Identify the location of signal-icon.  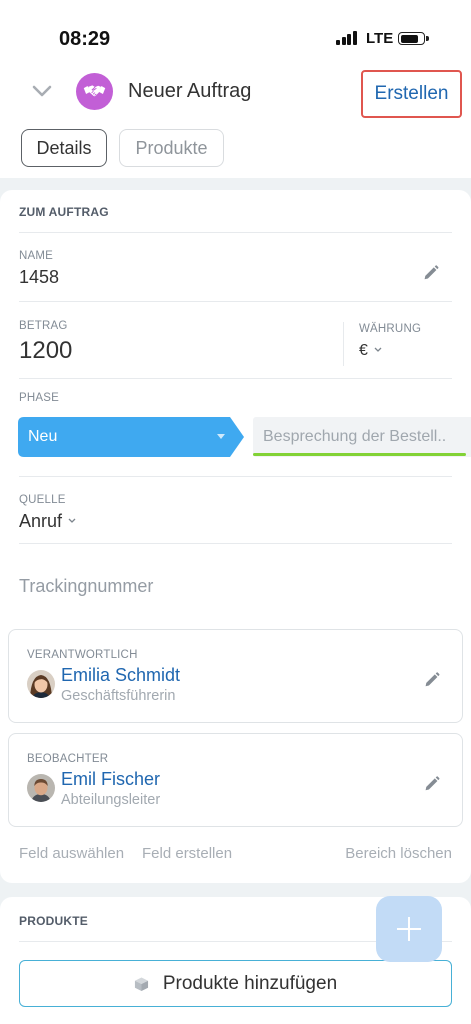
(347, 37).